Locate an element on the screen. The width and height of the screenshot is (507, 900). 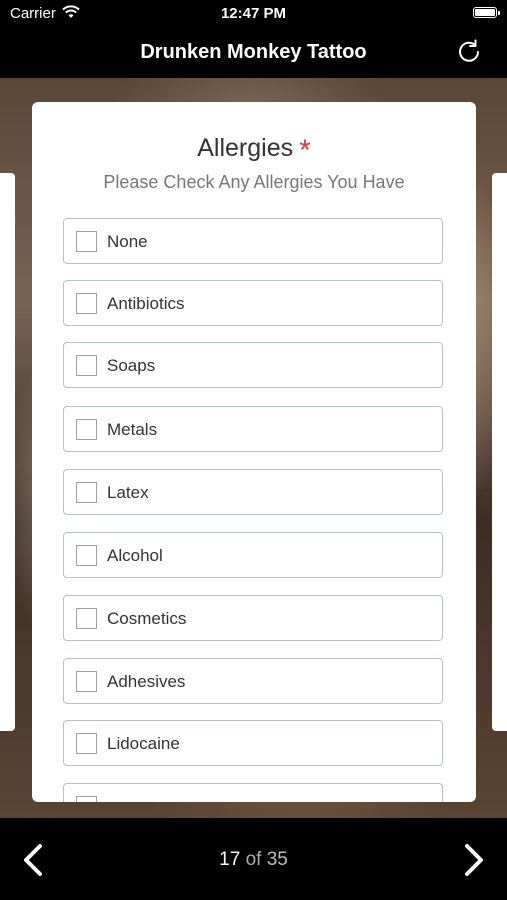
question-title: Allergies * is located at coordinates (254, 148).